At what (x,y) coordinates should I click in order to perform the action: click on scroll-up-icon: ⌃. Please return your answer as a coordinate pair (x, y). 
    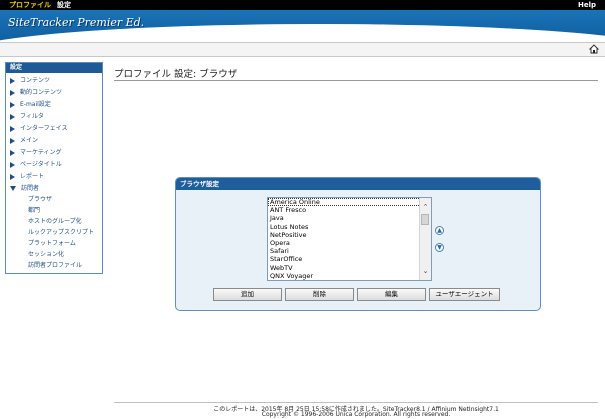
    Looking at the image, I should click on (425, 207).